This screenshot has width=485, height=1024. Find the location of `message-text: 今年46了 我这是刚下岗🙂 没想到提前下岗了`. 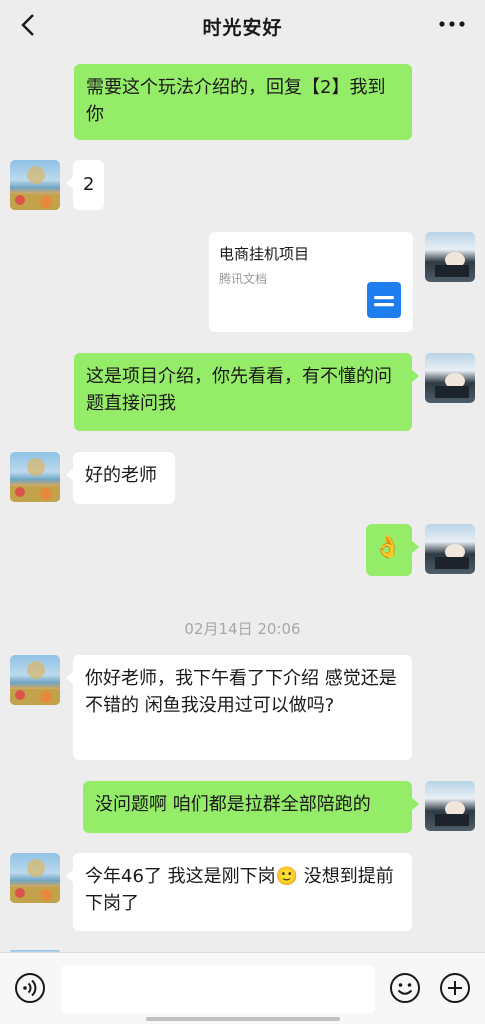

message-text: 今年46了 我这是刚下岗🙂 没想到提前下岗了 is located at coordinates (239, 890).